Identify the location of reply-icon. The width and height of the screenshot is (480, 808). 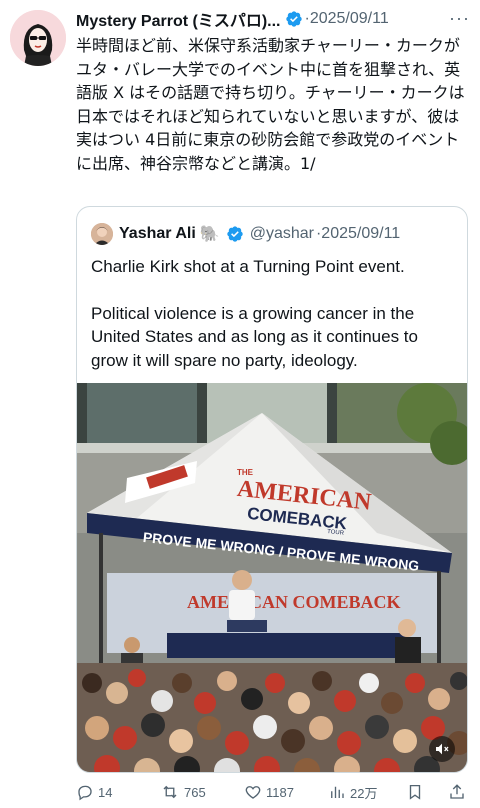
(85, 793).